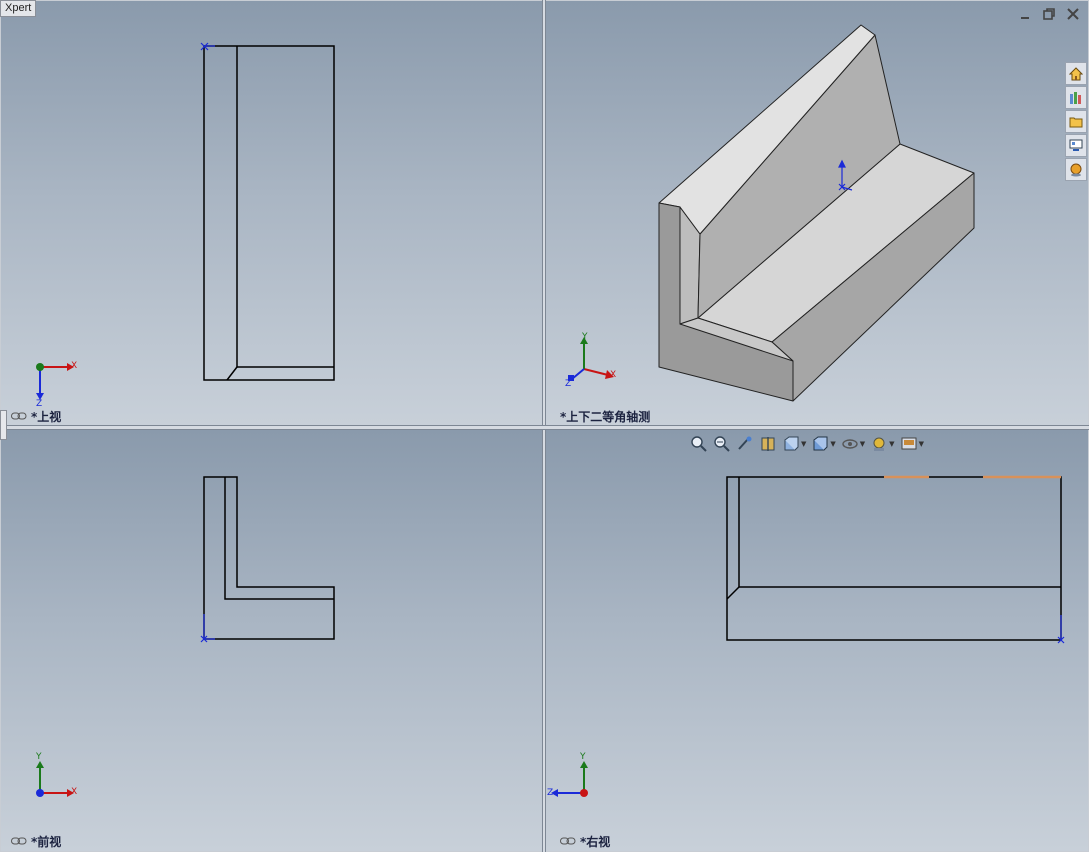 The width and height of the screenshot is (1089, 852). What do you see at coordinates (768, 444) in the screenshot?
I see `section-view-icon` at bounding box center [768, 444].